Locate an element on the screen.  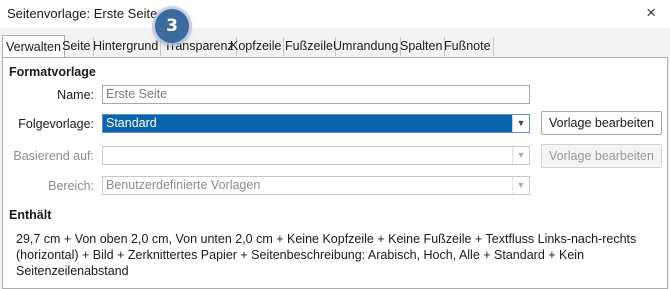
tab-kopfzeile: Kopfzeile is located at coordinates (256, 46).